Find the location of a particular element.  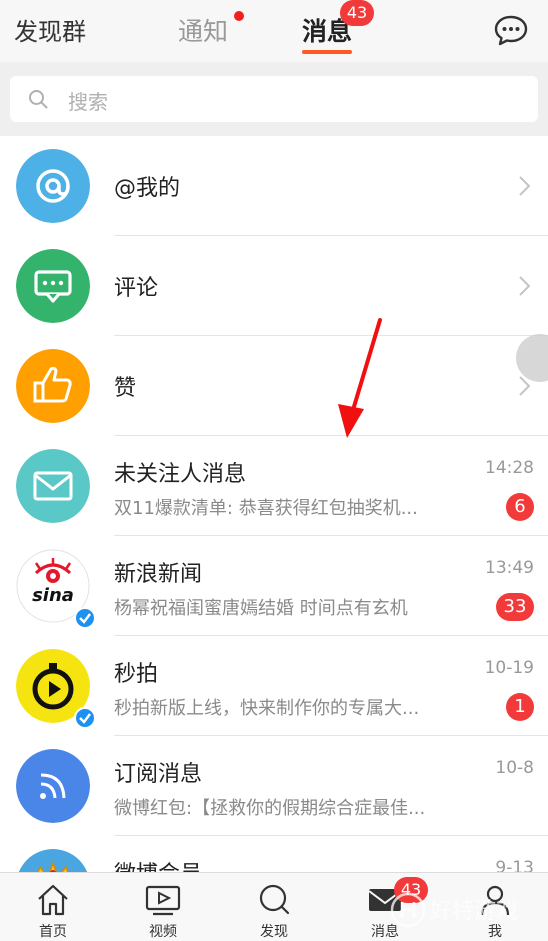

home-icon is located at coordinates (53, 900).